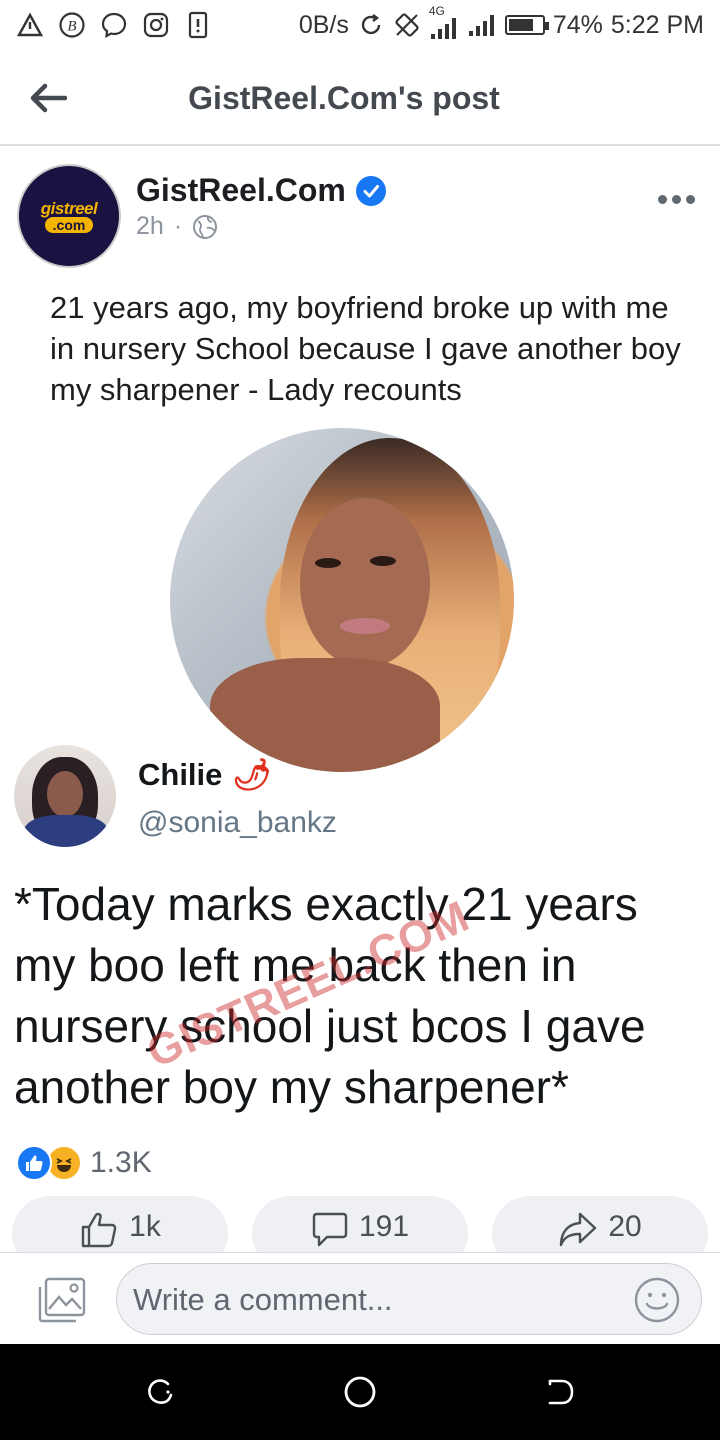  What do you see at coordinates (69, 225) in the screenshot?
I see `logo-text-bottom: .com` at bounding box center [69, 225].